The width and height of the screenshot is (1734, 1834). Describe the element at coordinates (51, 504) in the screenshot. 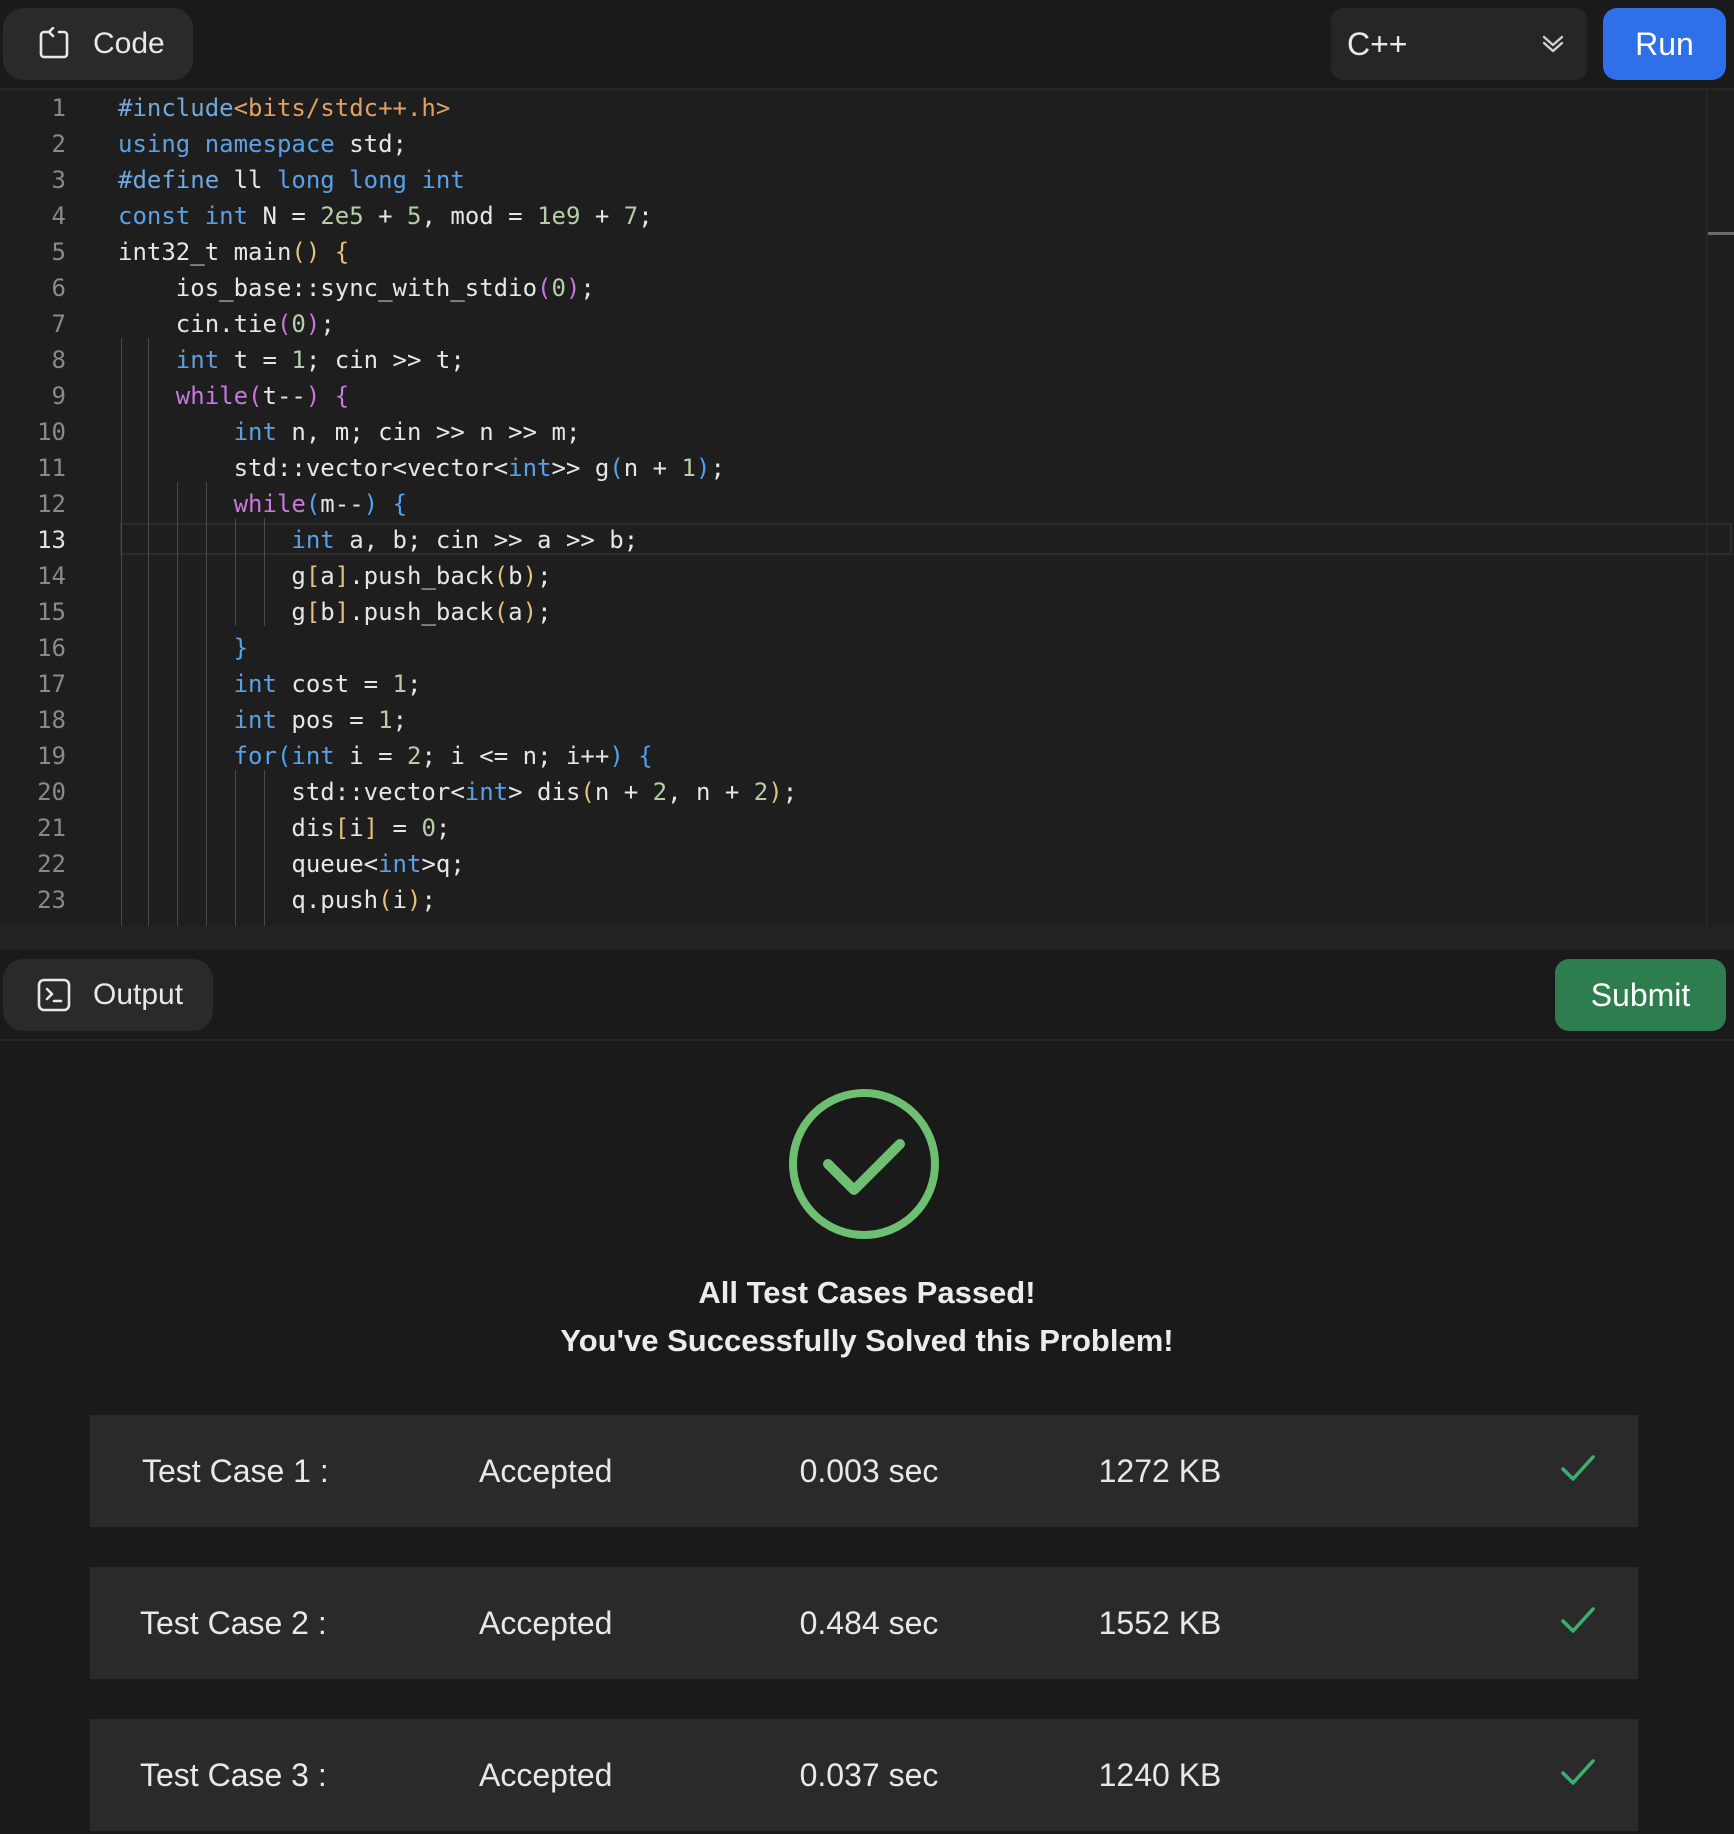

I see `line-number: 12` at that location.